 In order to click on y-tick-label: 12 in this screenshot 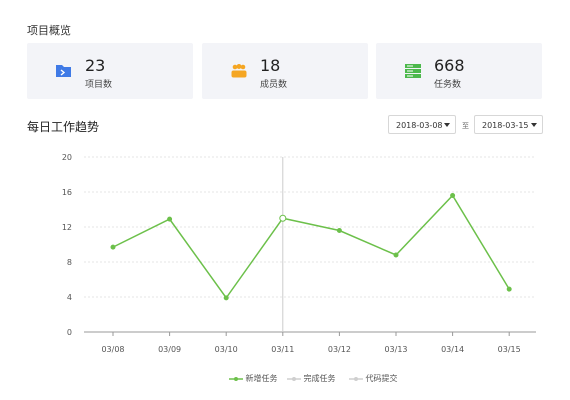, I will do `click(67, 227)`.